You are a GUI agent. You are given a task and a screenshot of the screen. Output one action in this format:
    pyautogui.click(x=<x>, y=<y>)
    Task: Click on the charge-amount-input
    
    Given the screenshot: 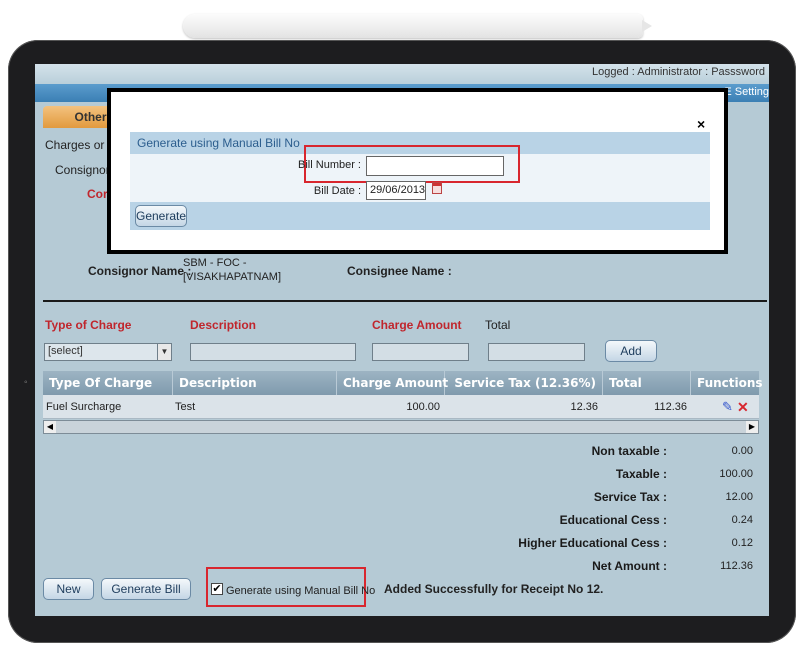 What is the action you would take?
    pyautogui.click(x=420, y=352)
    